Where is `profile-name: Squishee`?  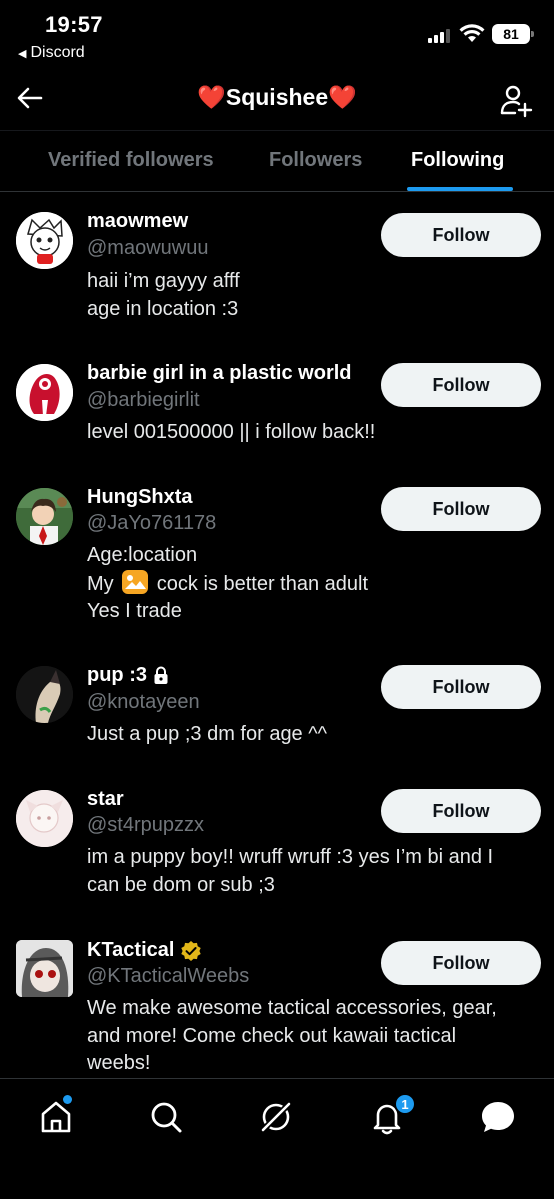
profile-name: Squishee is located at coordinates (277, 97).